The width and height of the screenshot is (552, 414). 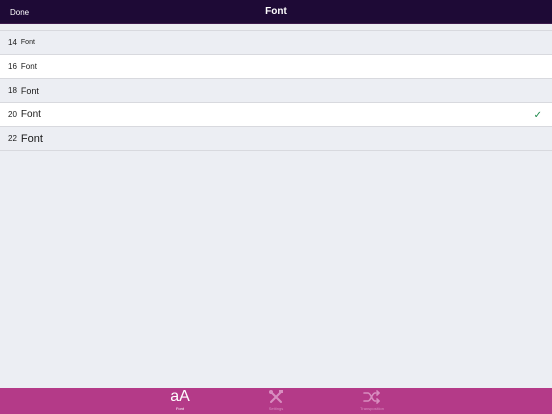 I want to click on tab-transposition: Transposition, so click(x=372, y=401).